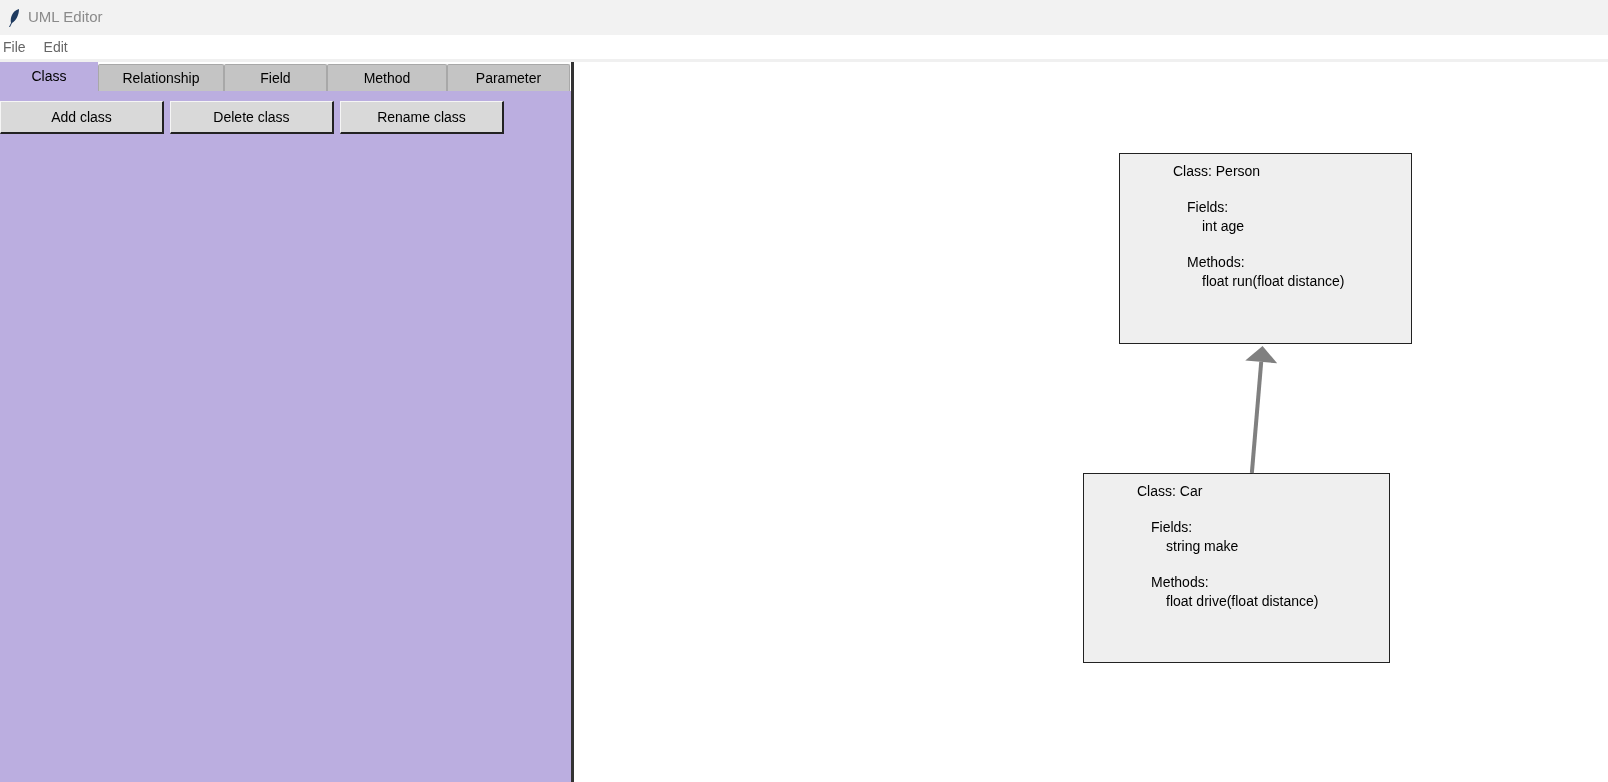 The height and width of the screenshot is (782, 1608). What do you see at coordinates (275, 77) in the screenshot?
I see `tab: Field` at bounding box center [275, 77].